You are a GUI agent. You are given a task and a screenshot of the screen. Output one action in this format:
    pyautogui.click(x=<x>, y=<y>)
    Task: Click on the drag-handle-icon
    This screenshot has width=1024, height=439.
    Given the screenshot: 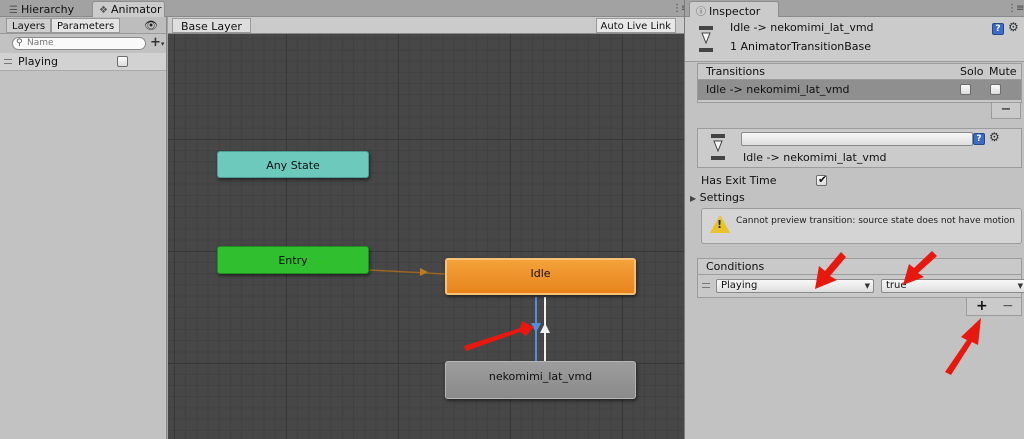 What is the action you would take?
    pyautogui.click(x=8, y=61)
    